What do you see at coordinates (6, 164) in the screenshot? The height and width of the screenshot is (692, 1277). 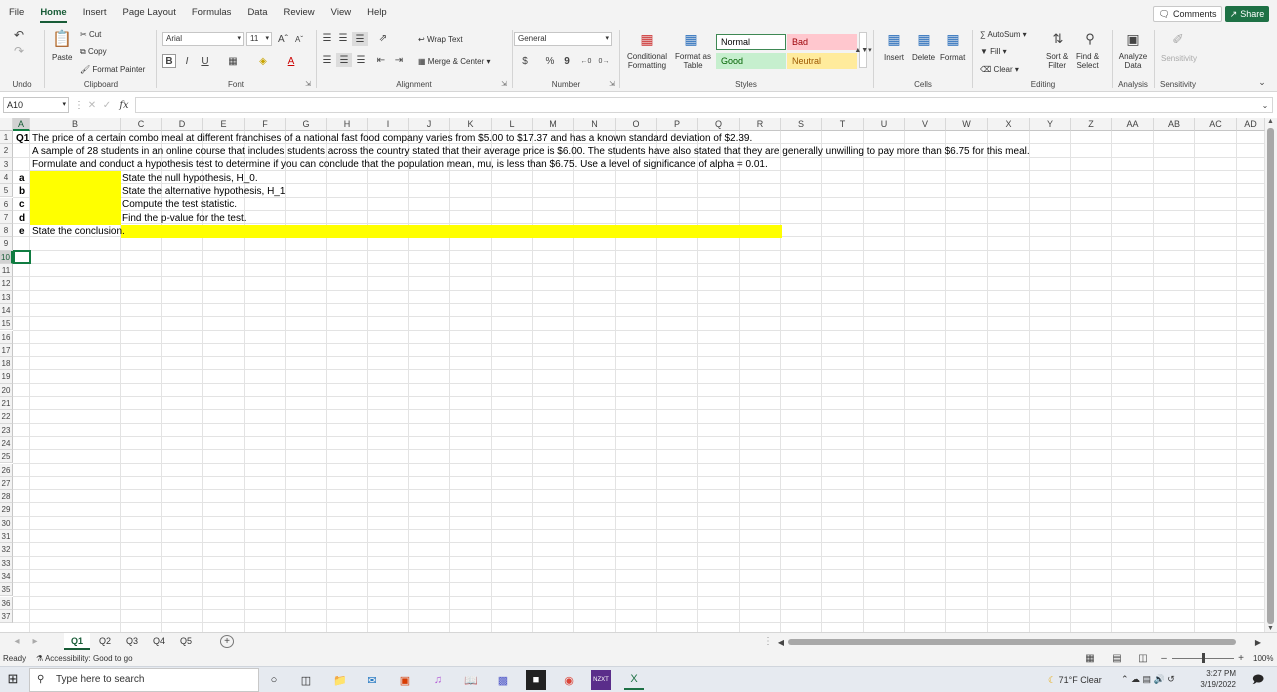 I see `row-header: 3` at bounding box center [6, 164].